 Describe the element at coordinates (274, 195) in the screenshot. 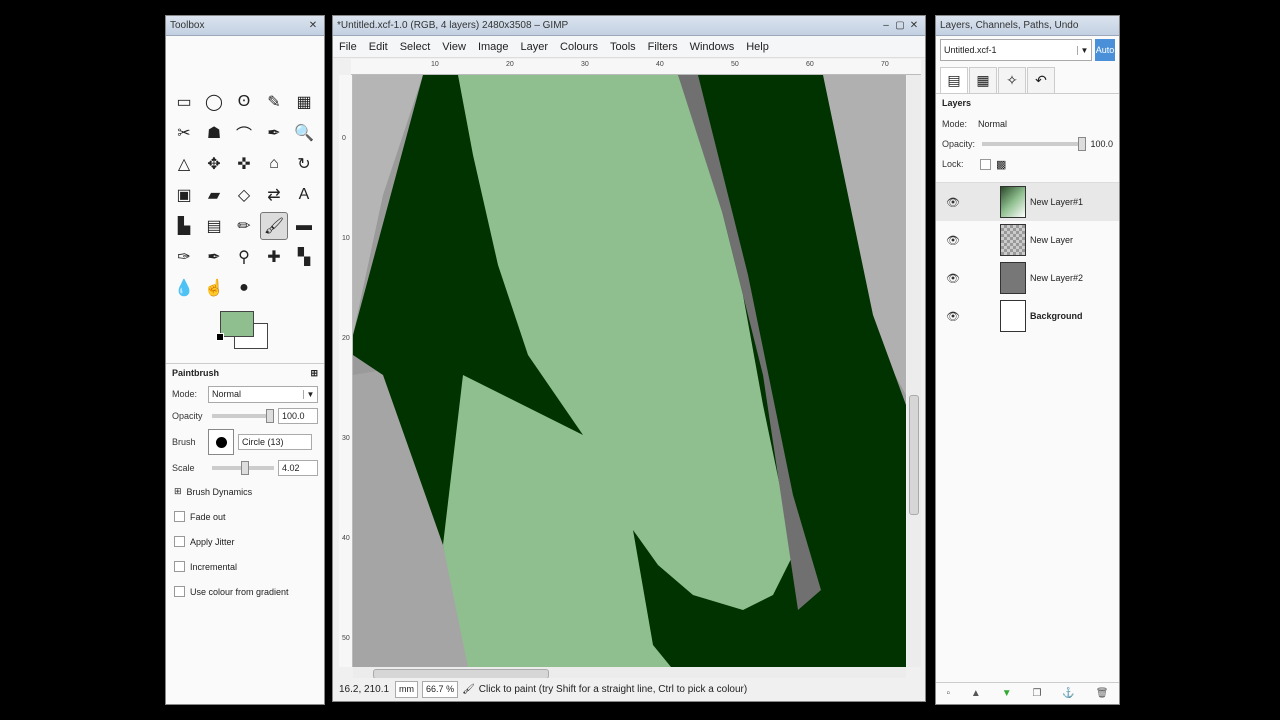

I see `flip-icon: ⇄` at that location.